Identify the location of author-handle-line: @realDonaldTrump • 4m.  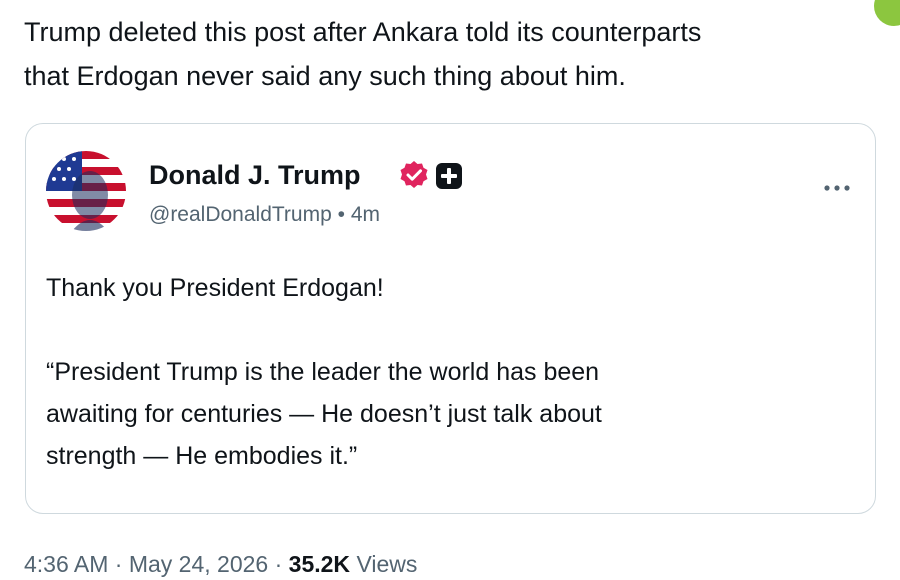
(264, 215).